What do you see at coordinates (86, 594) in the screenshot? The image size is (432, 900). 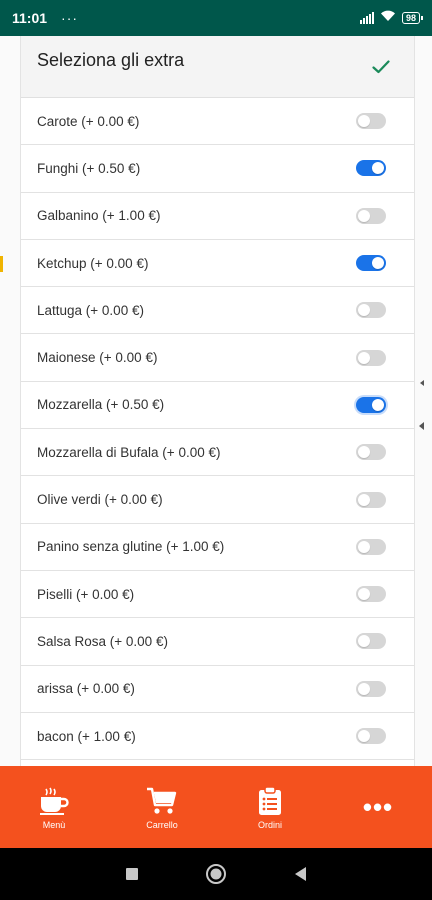 I see `extra-label: Piselli (+ 0.00 €)` at bounding box center [86, 594].